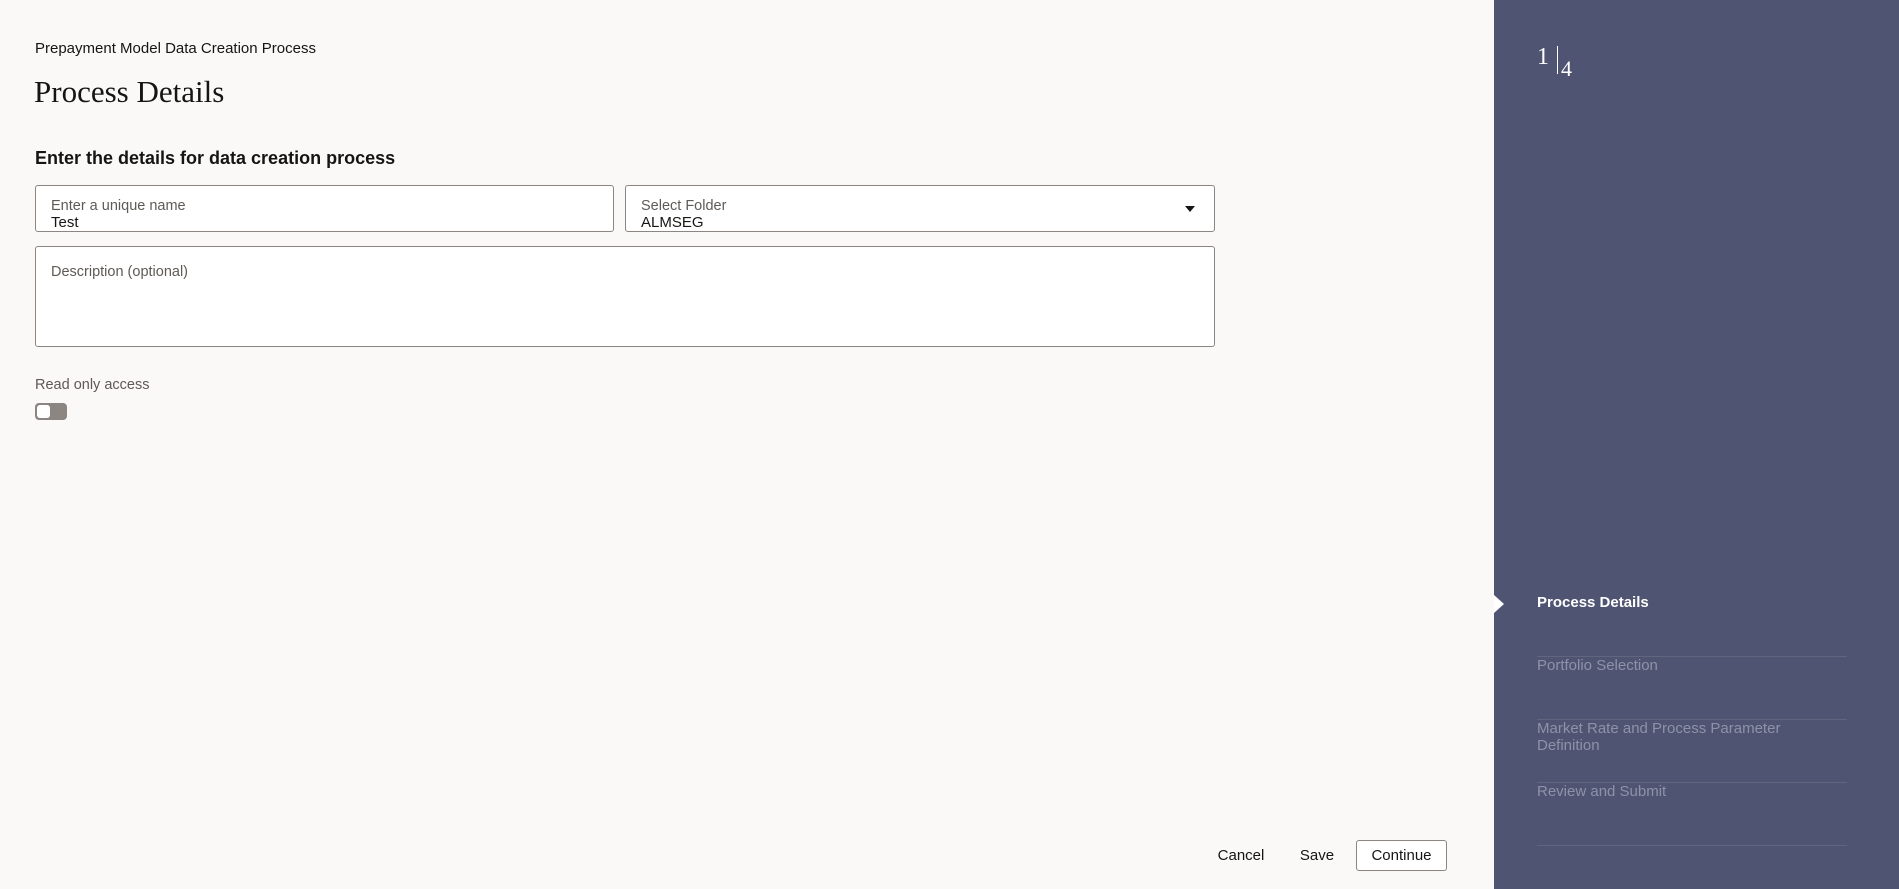  What do you see at coordinates (672, 222) in the screenshot?
I see `folder-select-value: ALMSEG` at bounding box center [672, 222].